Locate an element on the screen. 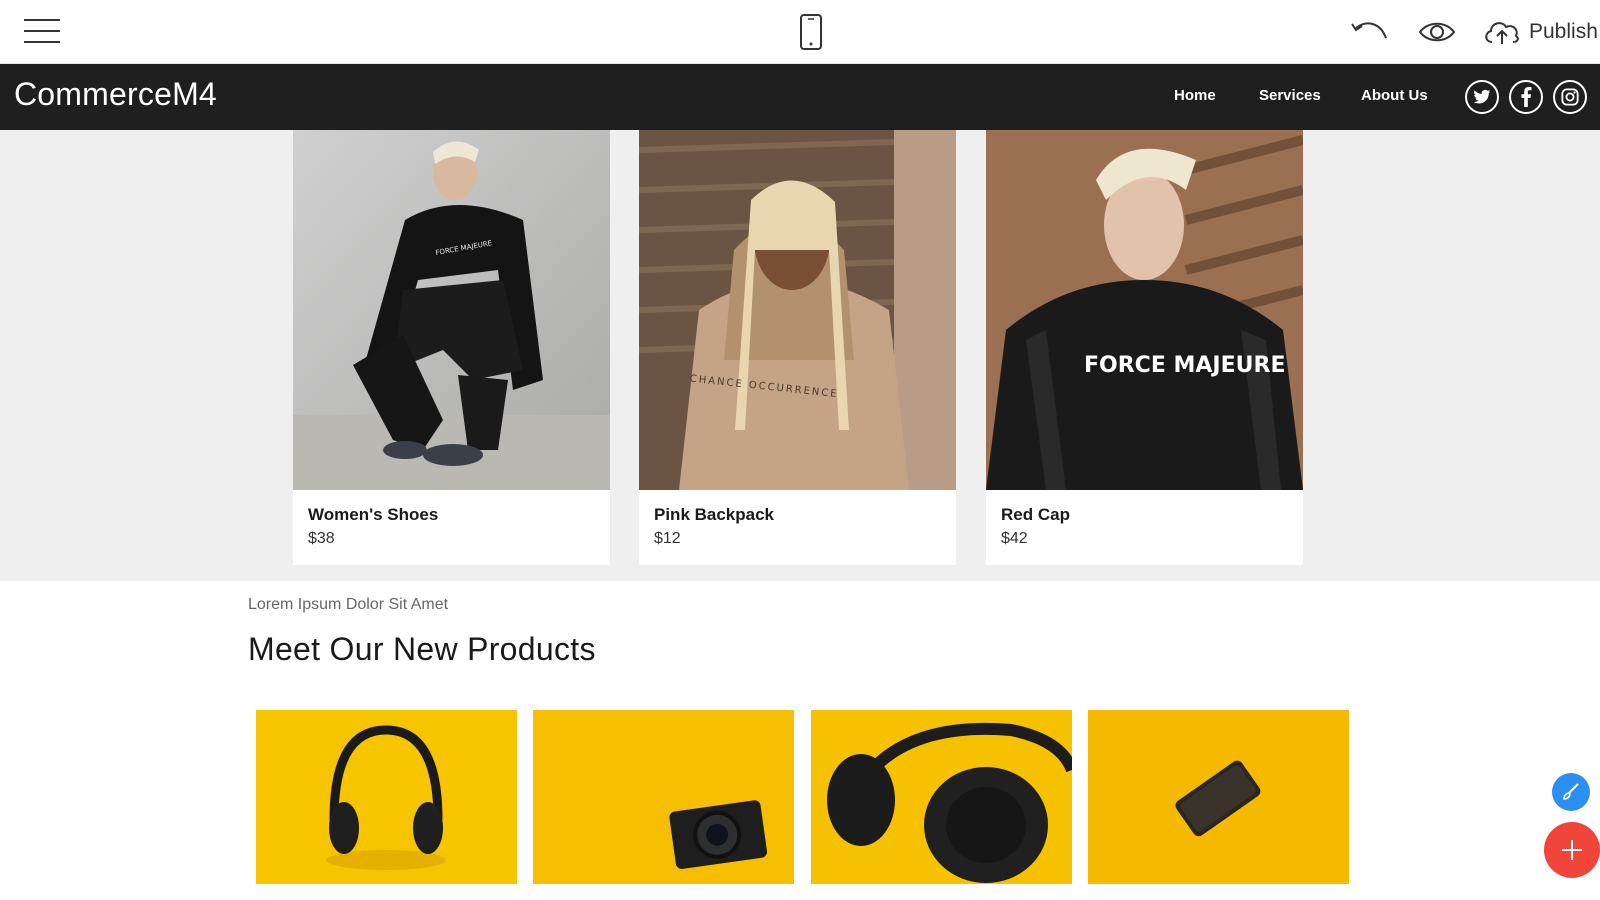 The width and height of the screenshot is (1600, 900). eye-icon is located at coordinates (1437, 32).